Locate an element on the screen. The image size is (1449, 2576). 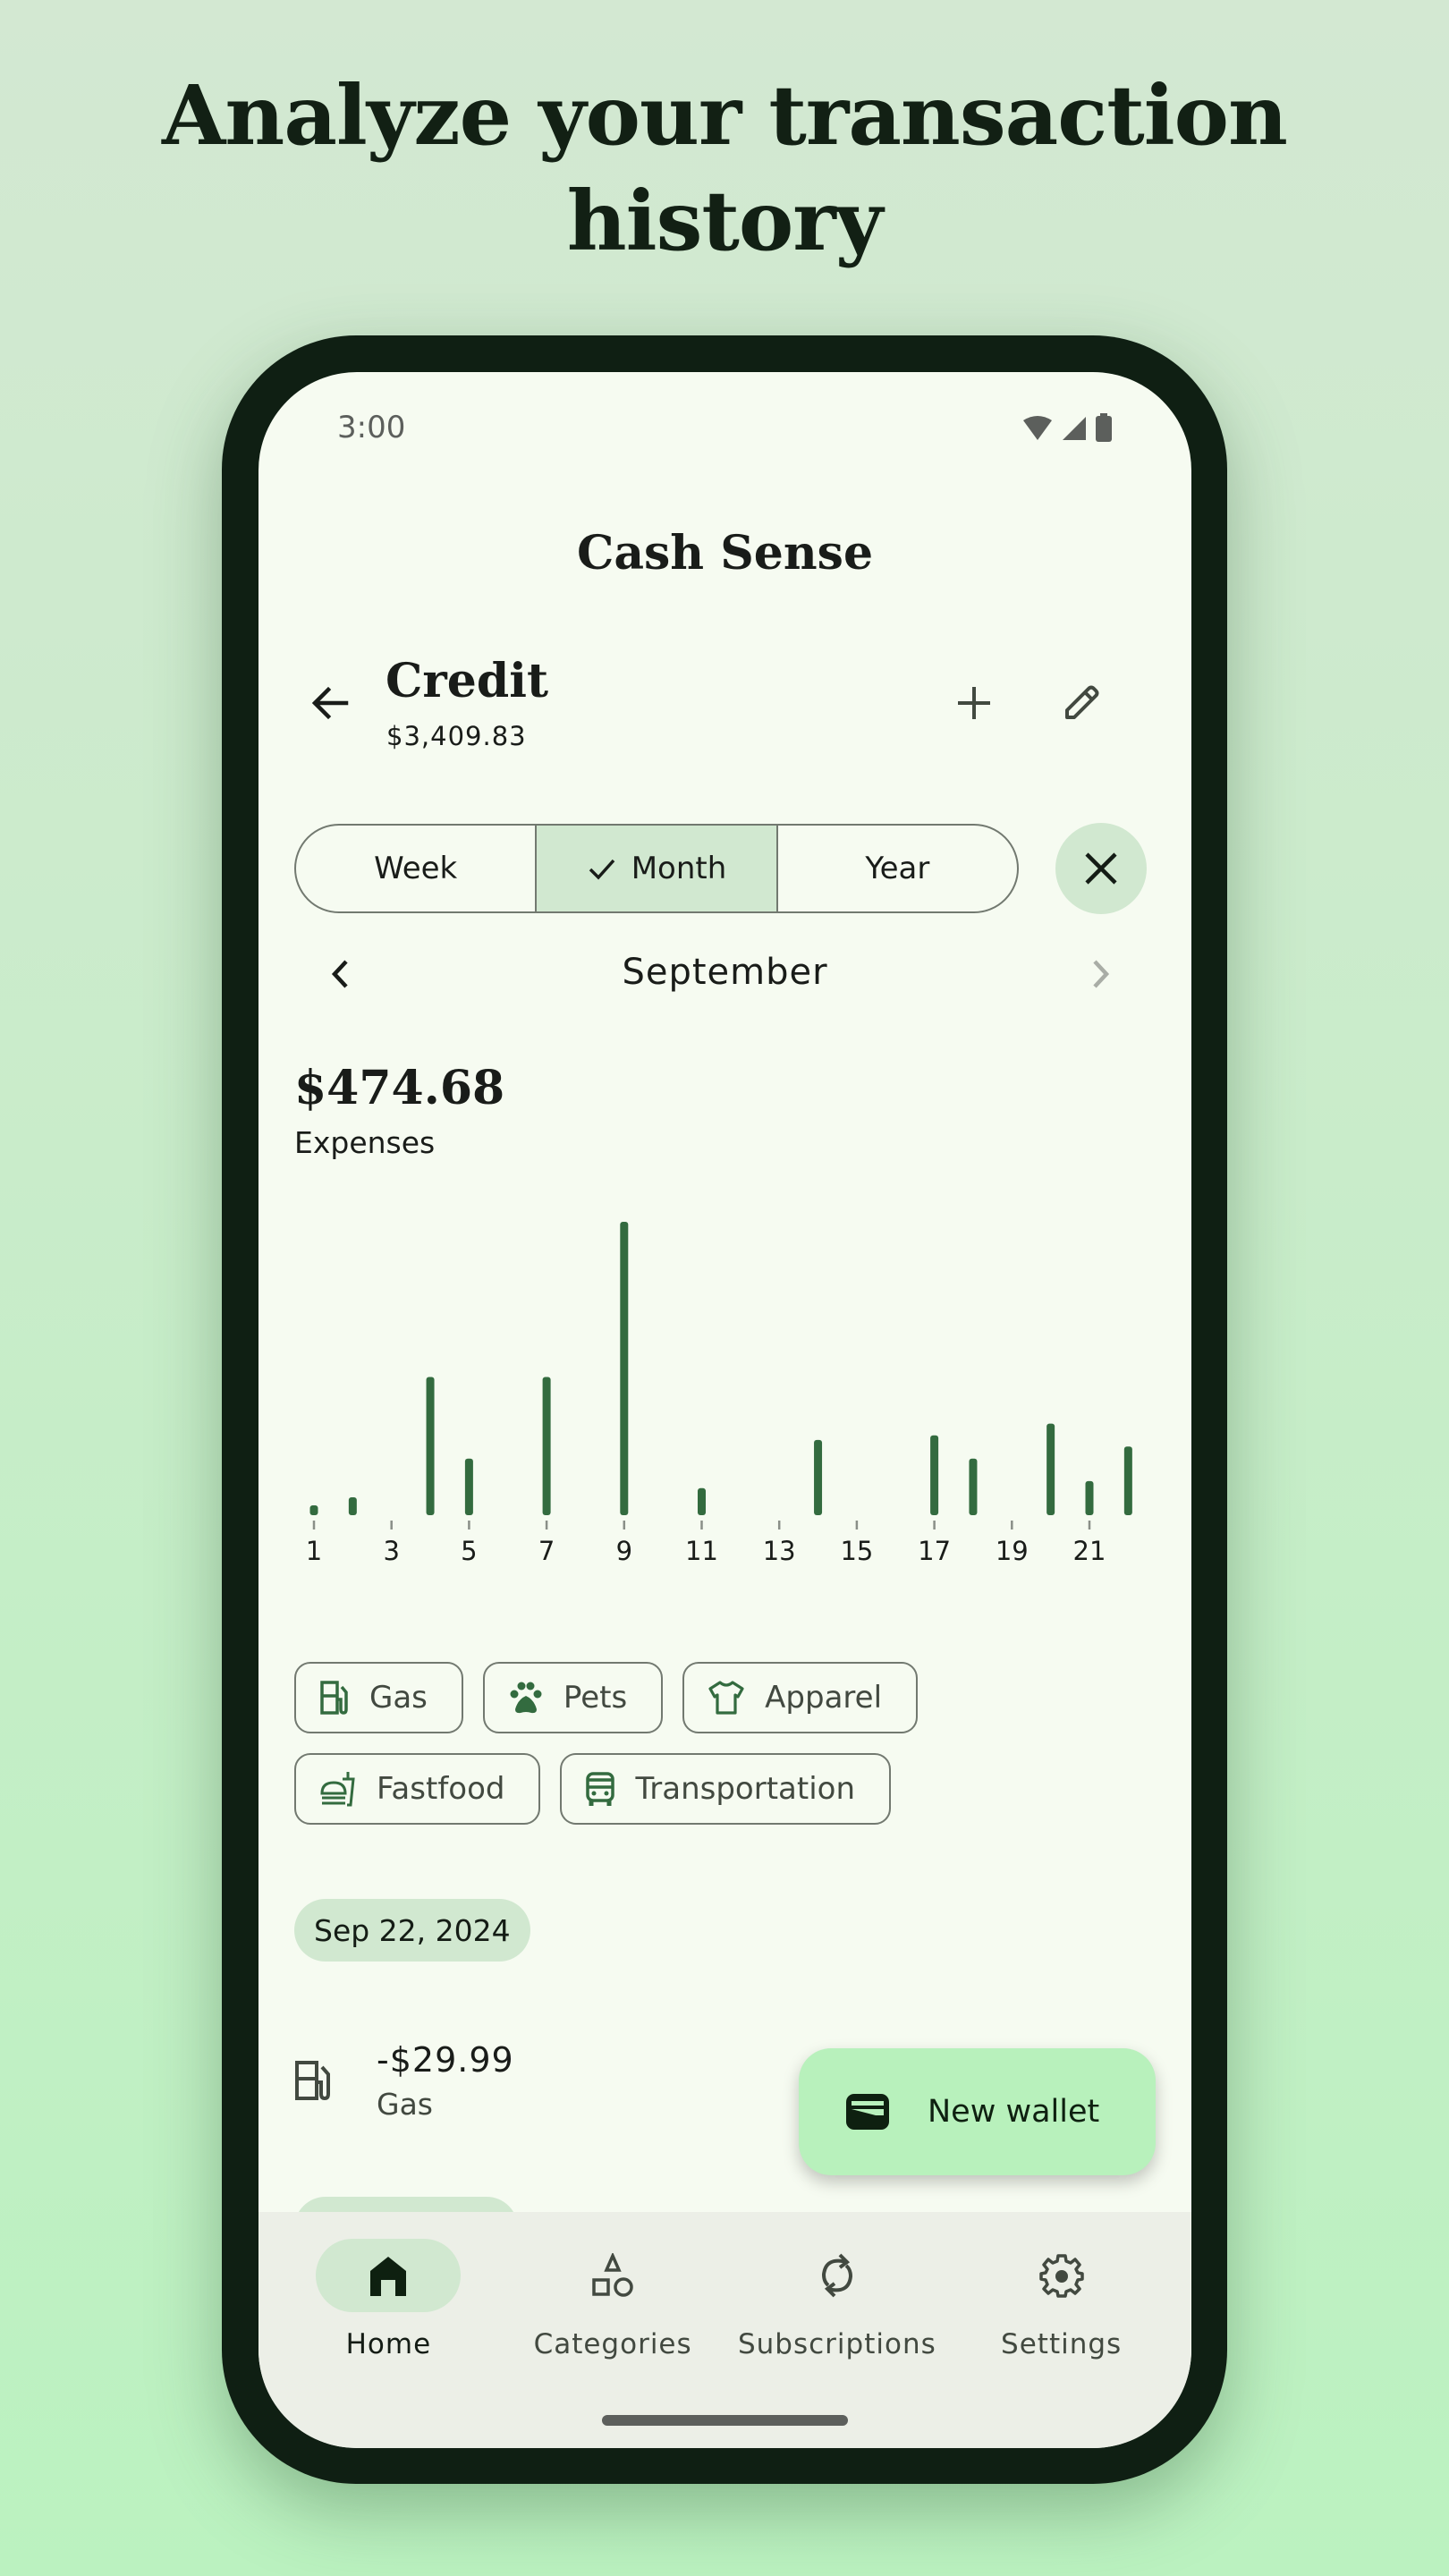
edit-wallet-button is located at coordinates (1081, 703).